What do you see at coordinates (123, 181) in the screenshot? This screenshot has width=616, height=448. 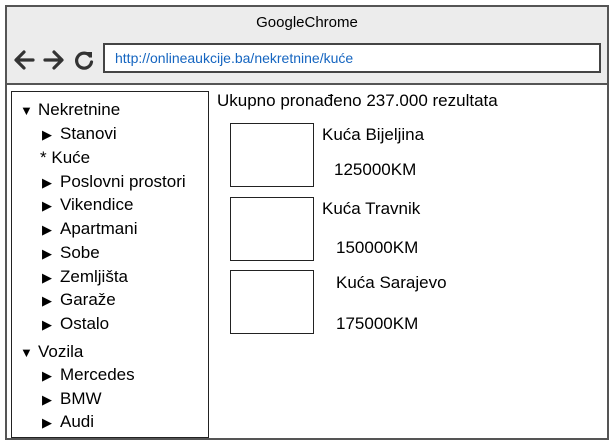 I see `tree-item-label: Poslovni prostori` at bounding box center [123, 181].